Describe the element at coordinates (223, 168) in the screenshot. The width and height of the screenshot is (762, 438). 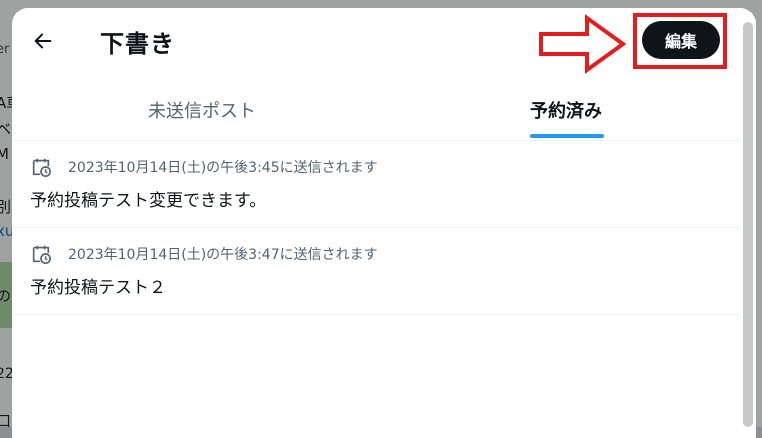
I see `schedule-time: 2023年10月14日(土)の午後3:45に送信されます` at that location.